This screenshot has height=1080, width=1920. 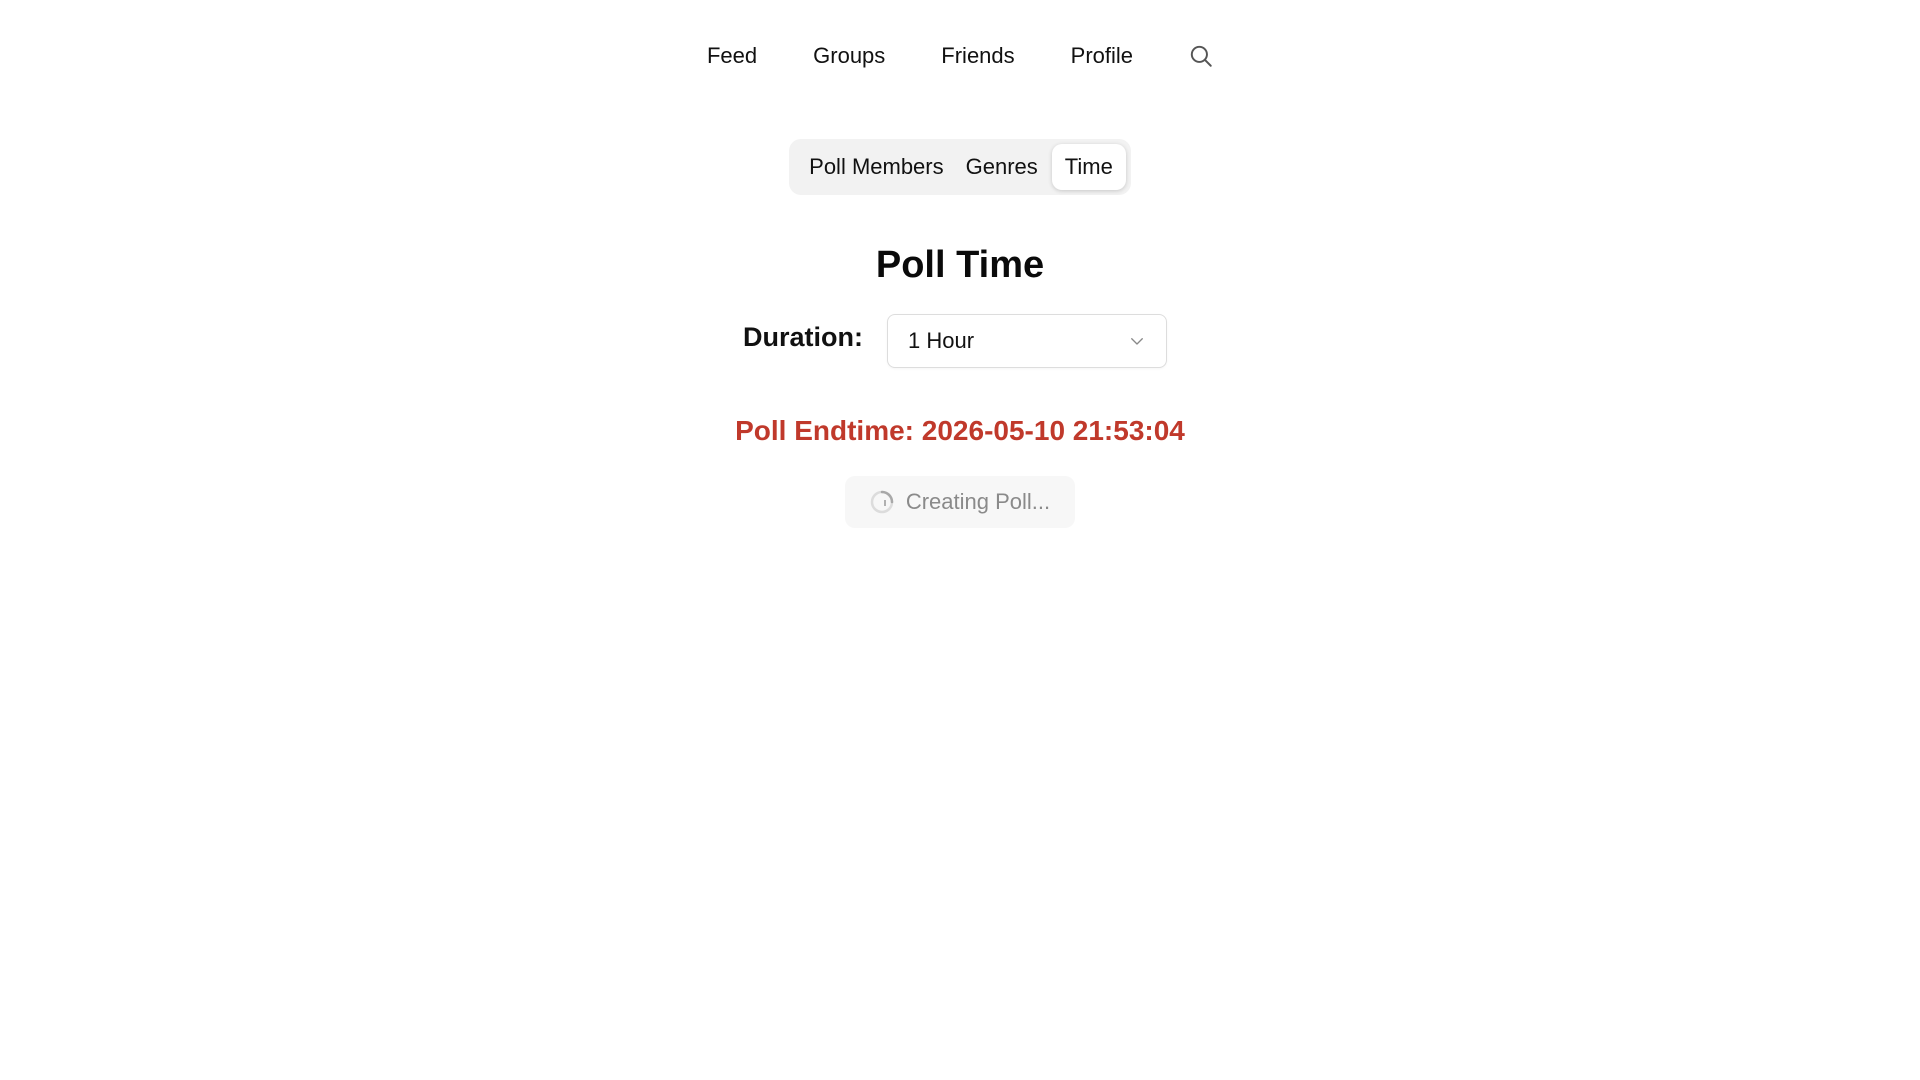 I want to click on poll-tabs-container: Poll Members Genres Time, so click(x=960, y=167).